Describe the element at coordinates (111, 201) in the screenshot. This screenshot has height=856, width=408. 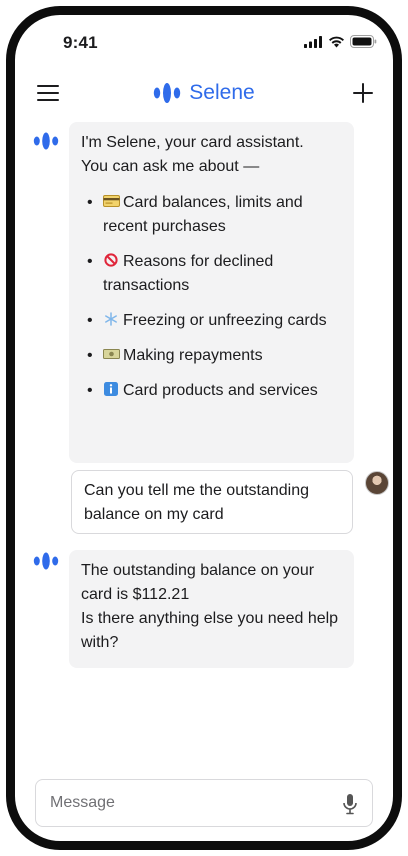
I see `credit-card-icon` at that location.